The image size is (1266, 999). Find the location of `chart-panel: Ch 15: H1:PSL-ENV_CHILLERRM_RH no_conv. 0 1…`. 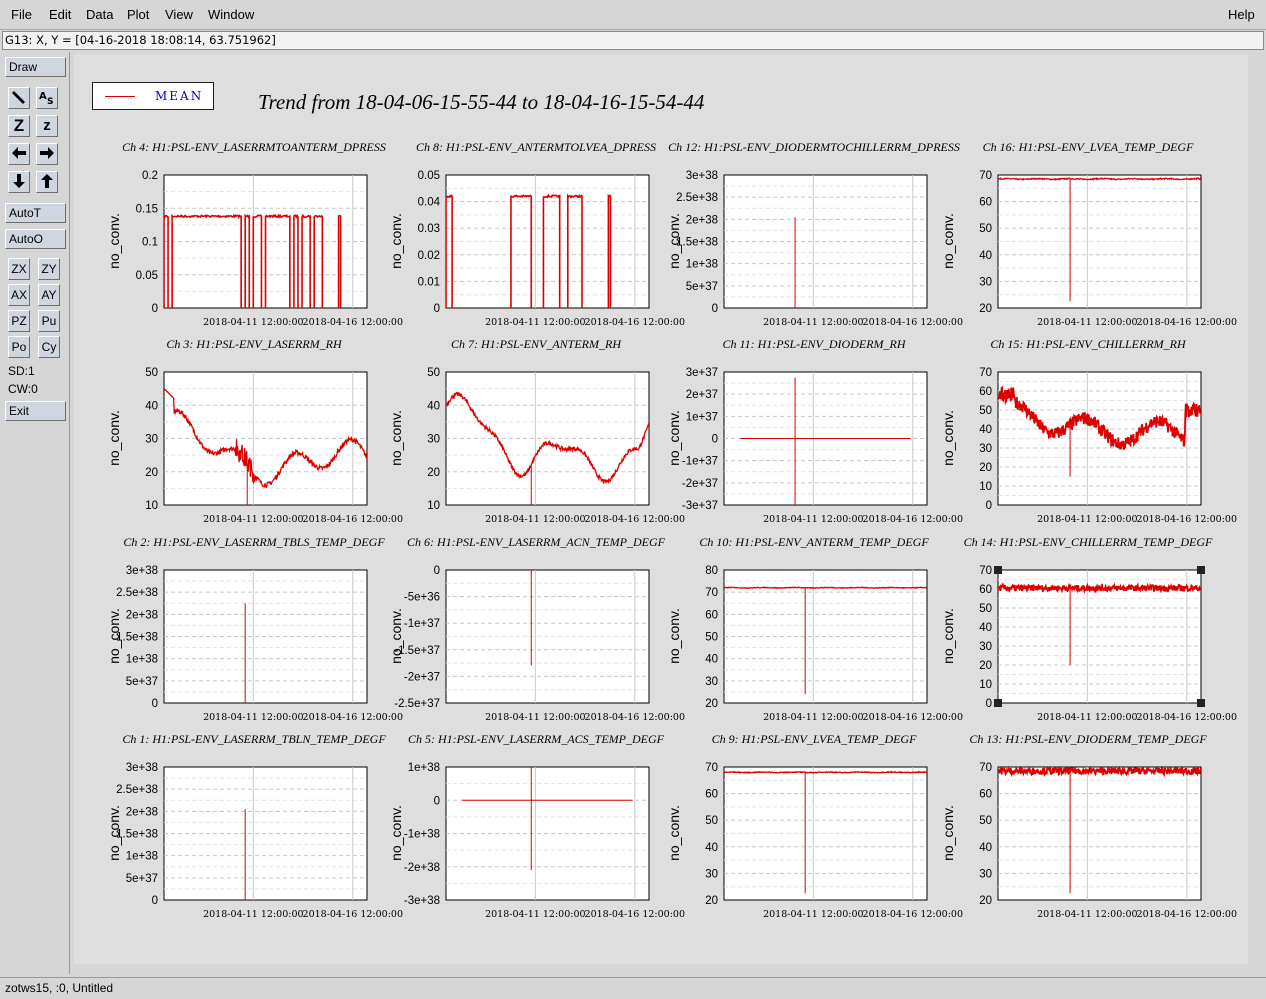

chart-panel: Ch 15: H1:PSL-ENV_CHILLERRM_RH no_conv. 0 1… is located at coordinates (1088, 432).